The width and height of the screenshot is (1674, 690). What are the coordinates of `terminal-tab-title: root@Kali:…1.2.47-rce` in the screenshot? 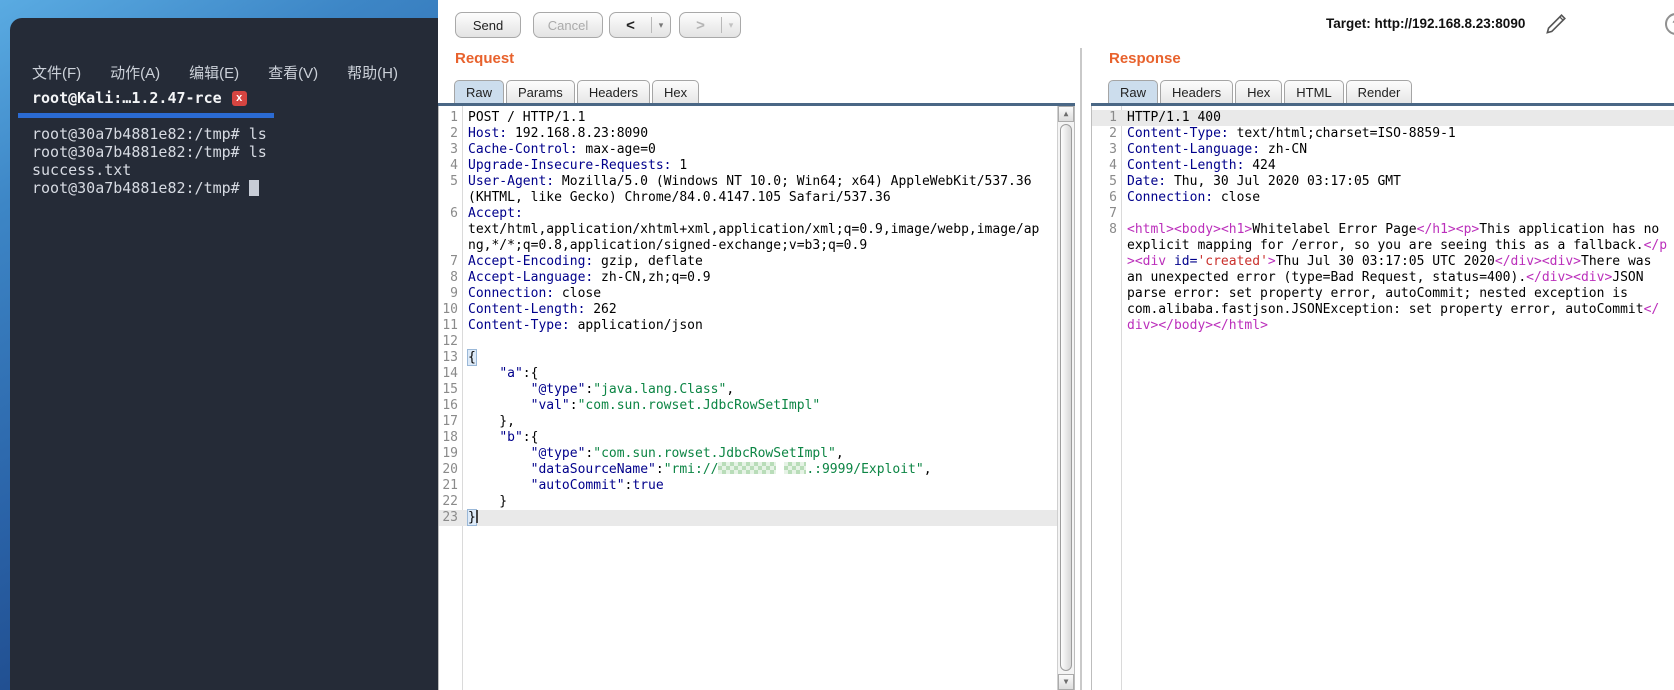 It's located at (127, 98).